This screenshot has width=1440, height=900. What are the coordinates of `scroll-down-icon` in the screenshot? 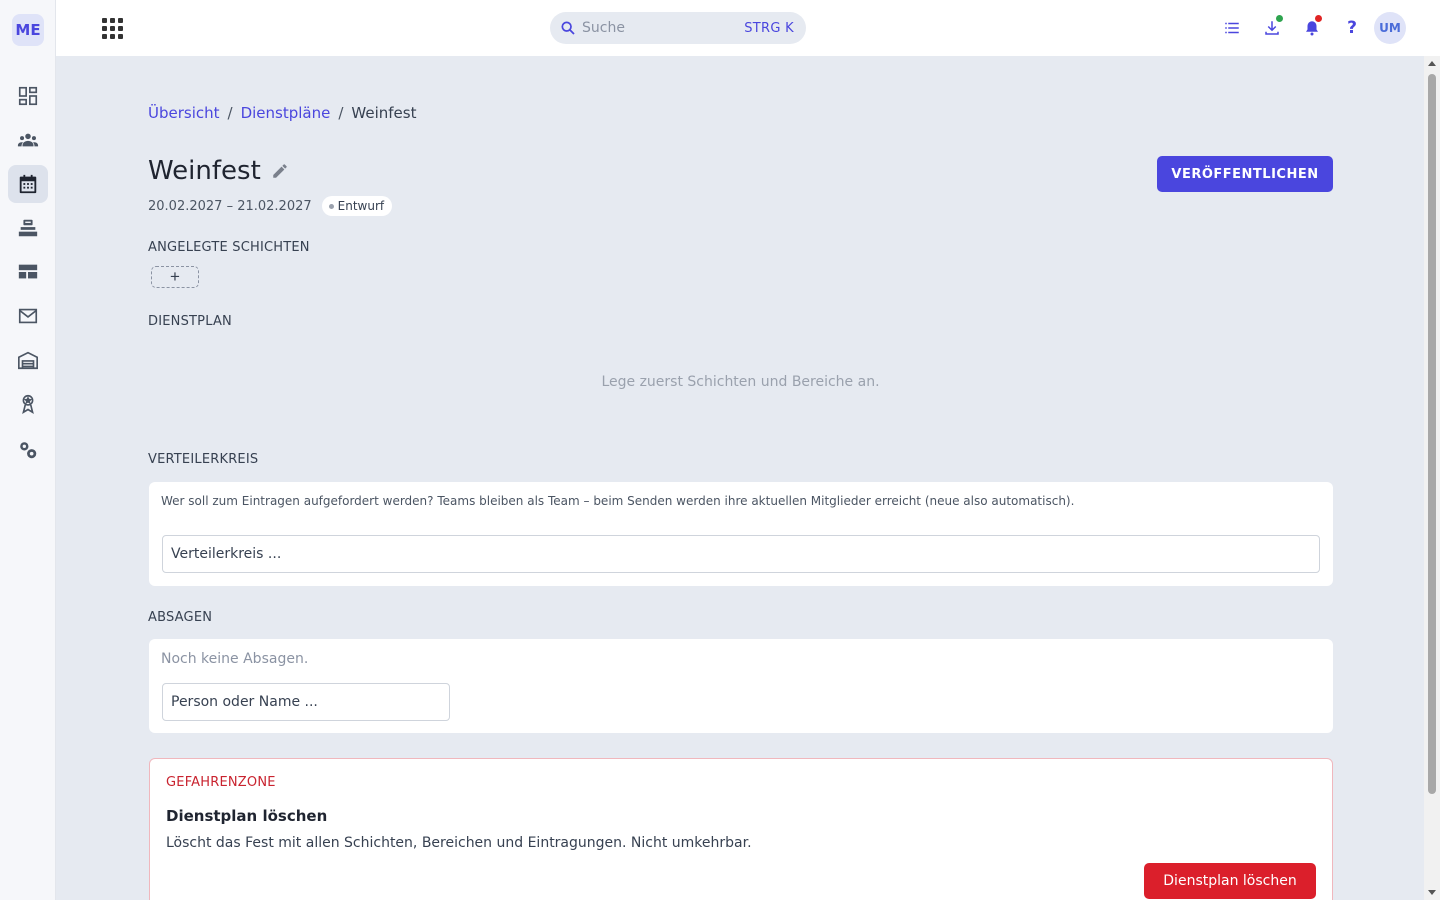 It's located at (1432, 892).